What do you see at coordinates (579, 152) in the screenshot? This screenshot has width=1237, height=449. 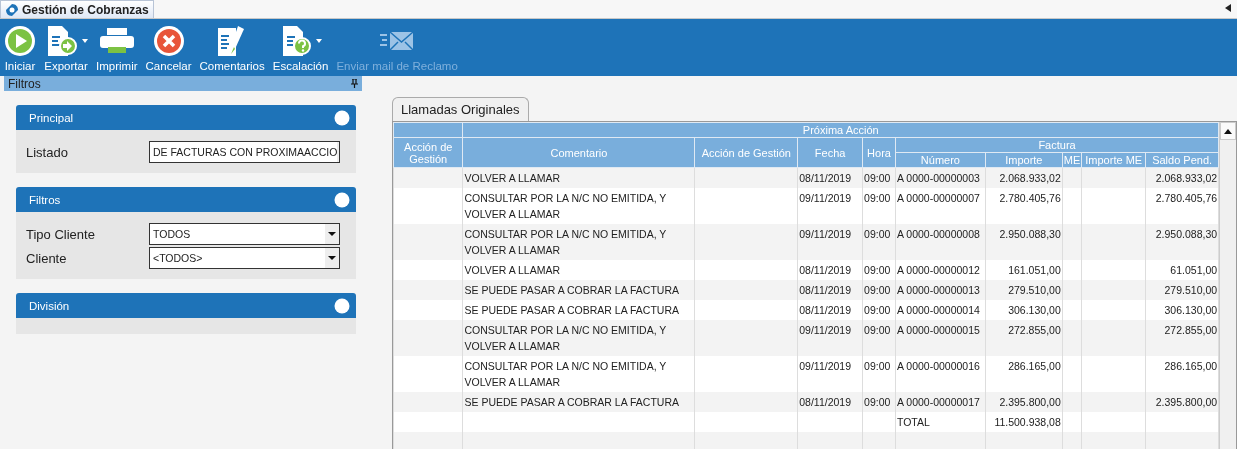 I see `column-header: Comentario` at bounding box center [579, 152].